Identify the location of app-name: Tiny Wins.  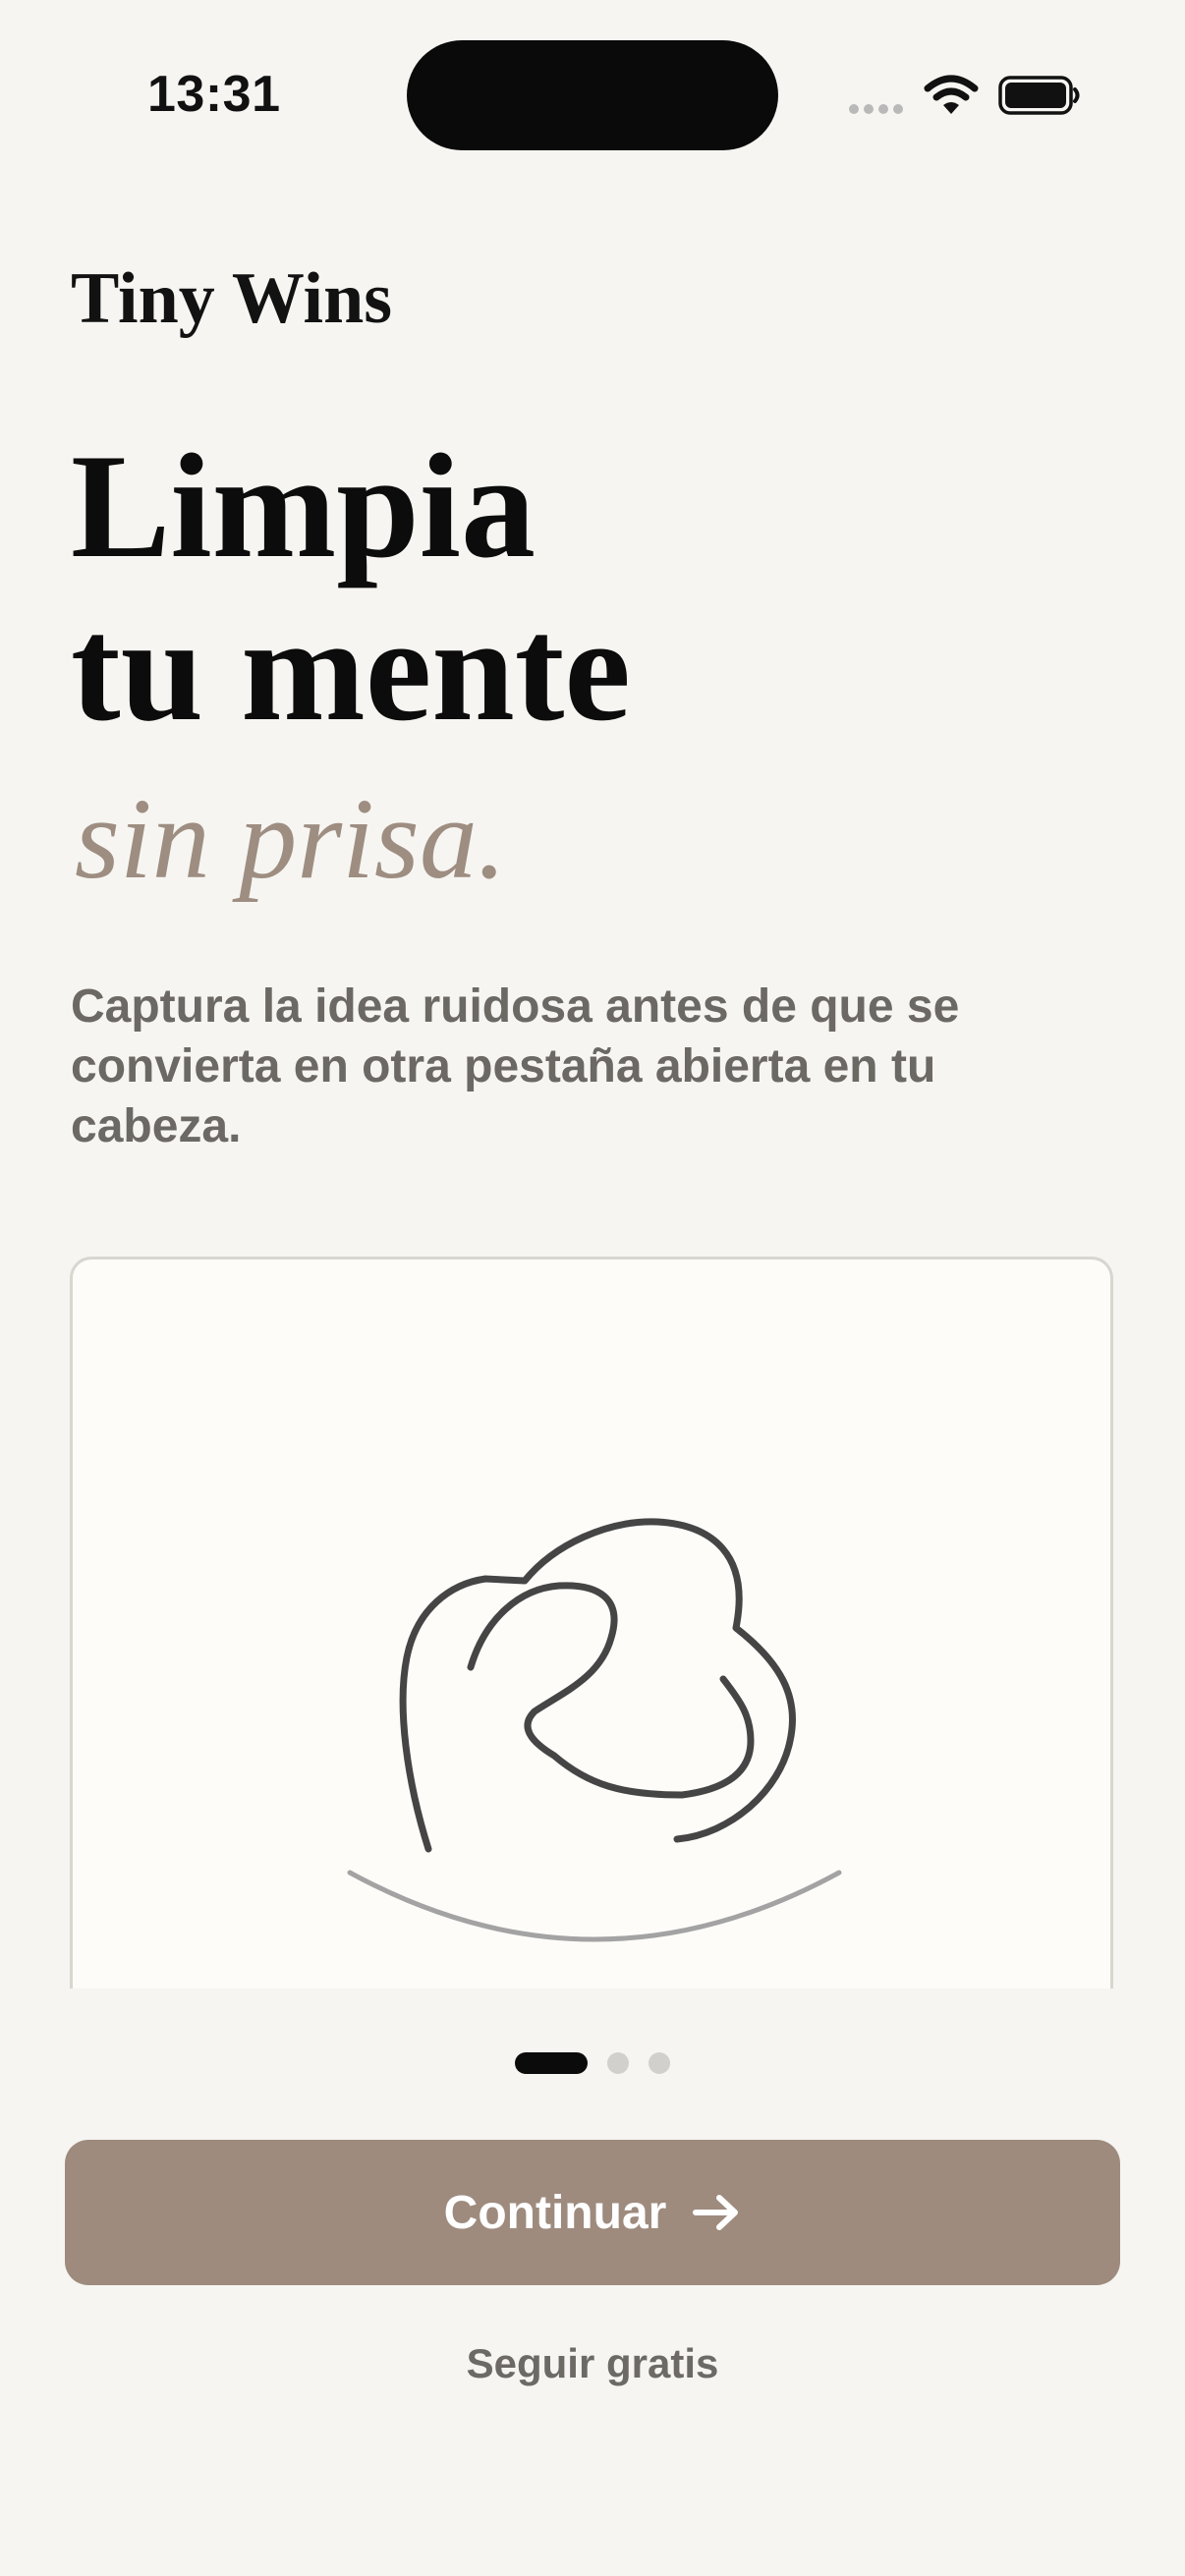
(232, 298).